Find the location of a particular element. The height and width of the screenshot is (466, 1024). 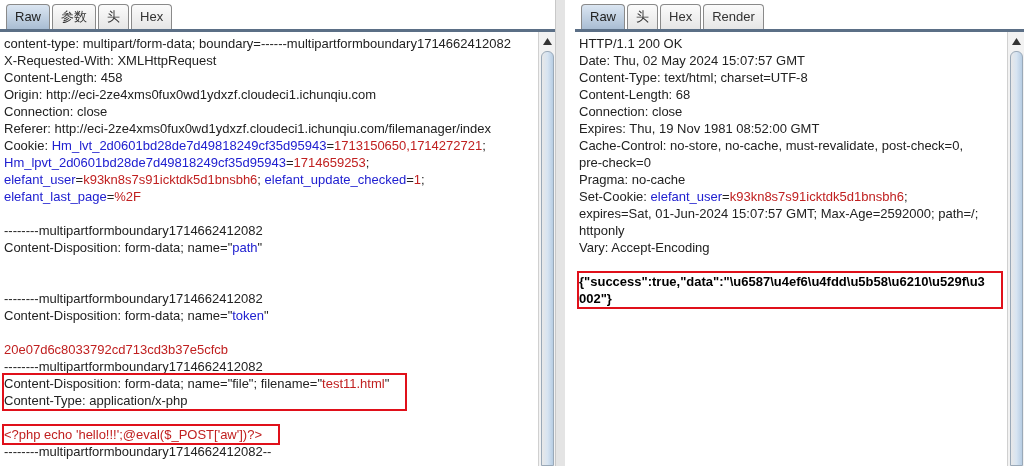

code-line: expires=Sat, 01-Jun-2024 15:07:57 GMT; Max-Age=2592000; path=/; is located at coordinates (779, 213).